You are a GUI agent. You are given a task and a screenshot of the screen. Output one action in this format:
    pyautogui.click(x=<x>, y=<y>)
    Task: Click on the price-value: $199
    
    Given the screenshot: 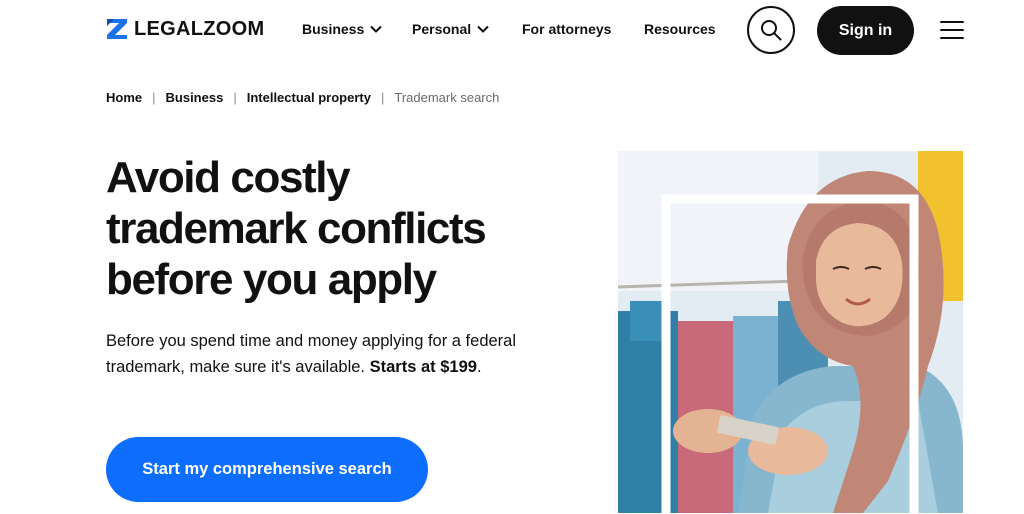 What is the action you would take?
    pyautogui.click(x=458, y=367)
    